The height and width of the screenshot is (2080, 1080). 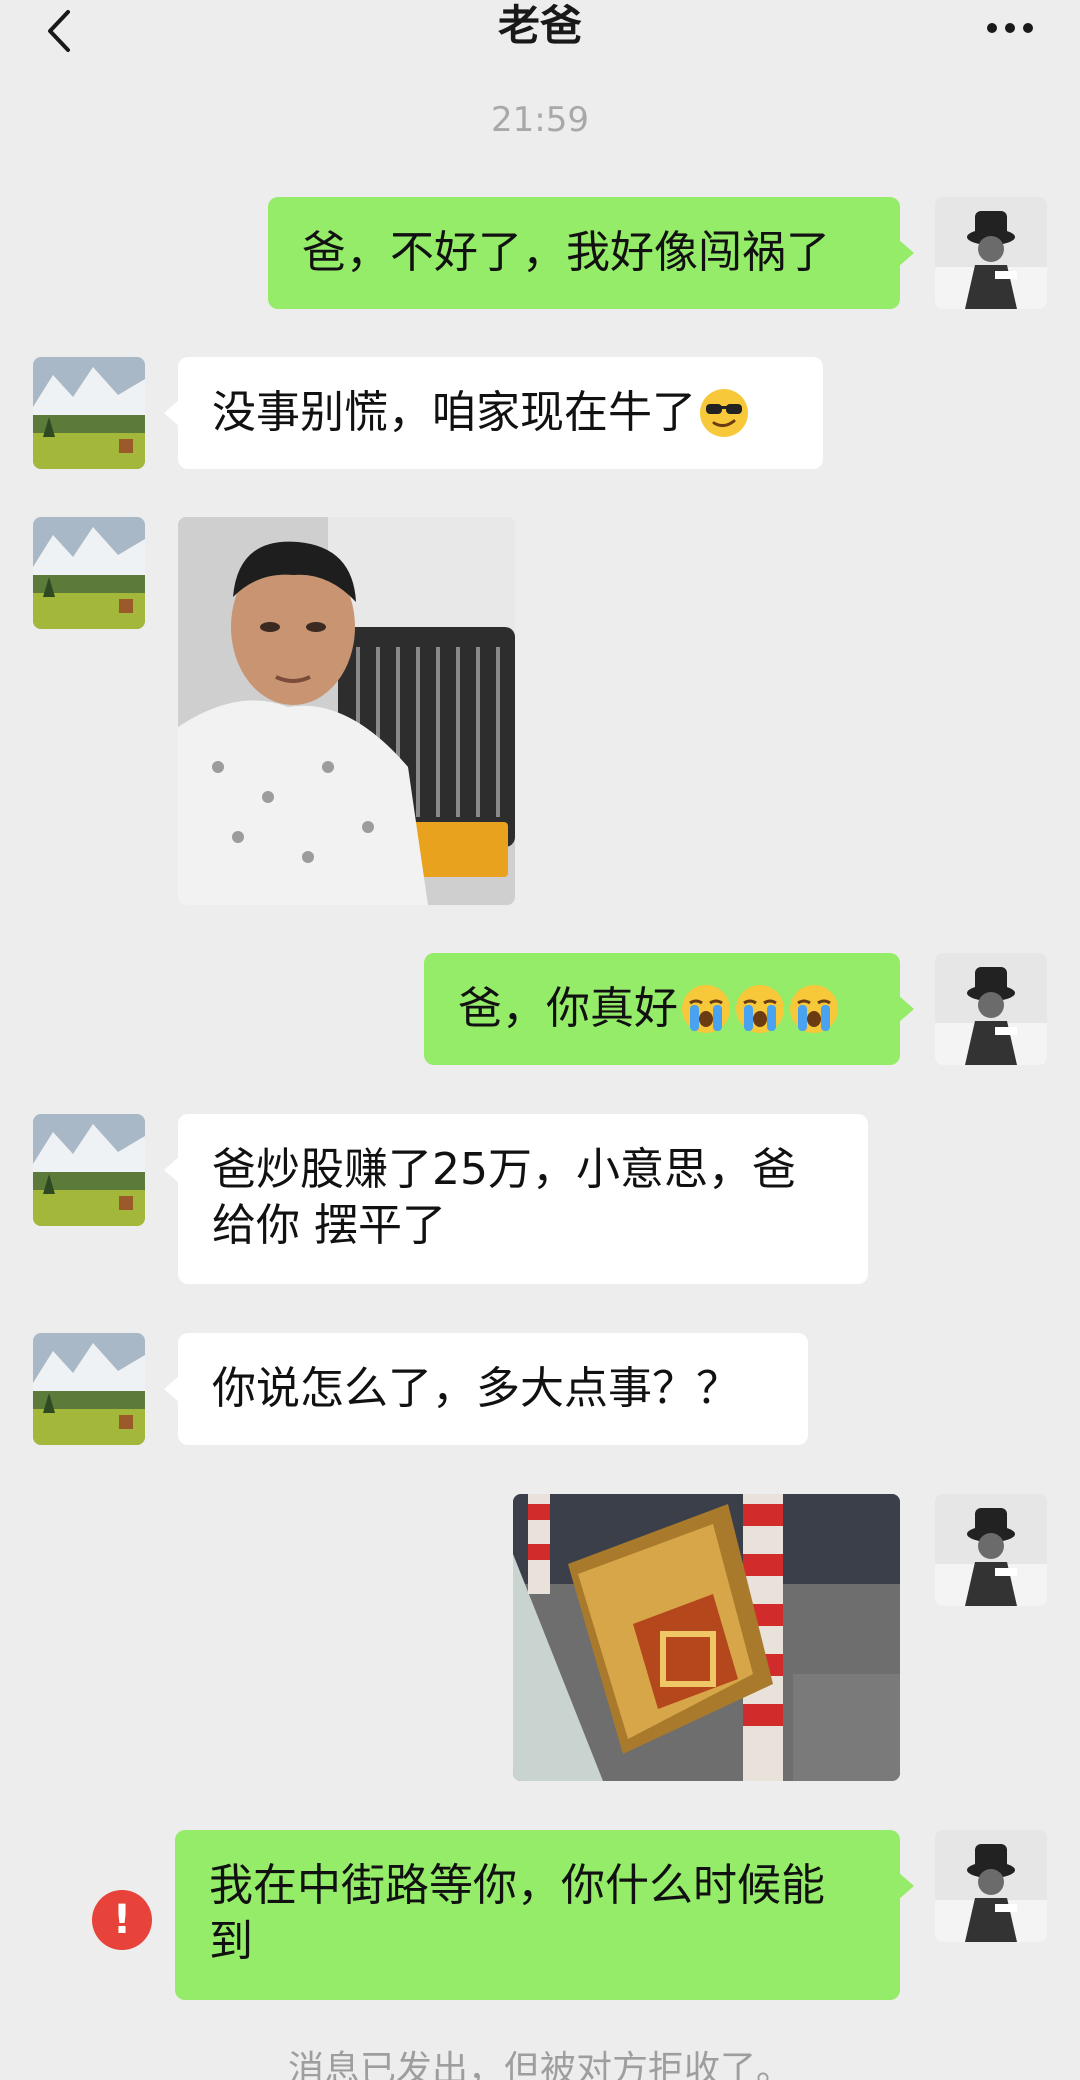 What do you see at coordinates (454, 412) in the screenshot?
I see `message-text: 没事别慌，咱家现在牛了` at bounding box center [454, 412].